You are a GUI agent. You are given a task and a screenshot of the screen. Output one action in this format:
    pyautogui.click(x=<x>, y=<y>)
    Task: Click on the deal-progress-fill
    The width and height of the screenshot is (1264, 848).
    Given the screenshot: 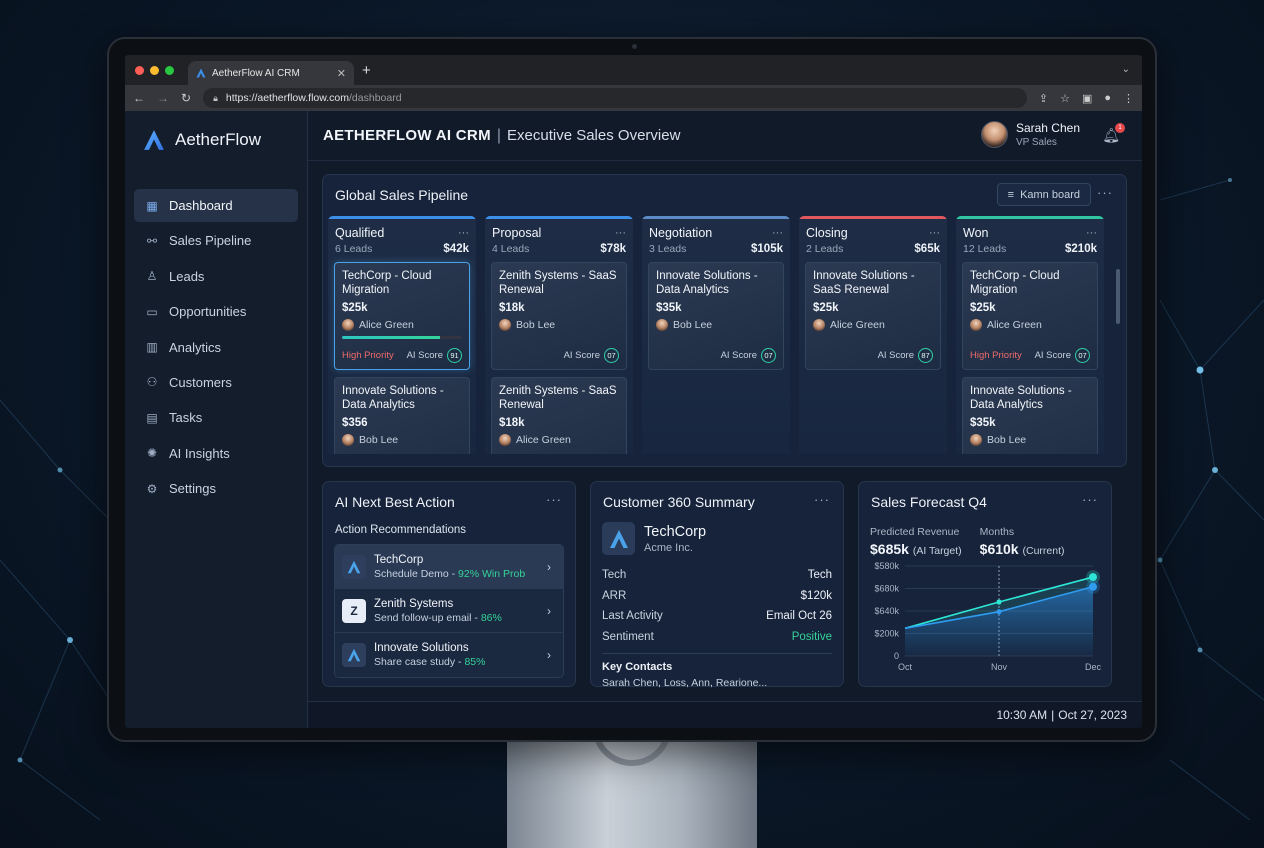 What is the action you would take?
    pyautogui.click(x=391, y=337)
    